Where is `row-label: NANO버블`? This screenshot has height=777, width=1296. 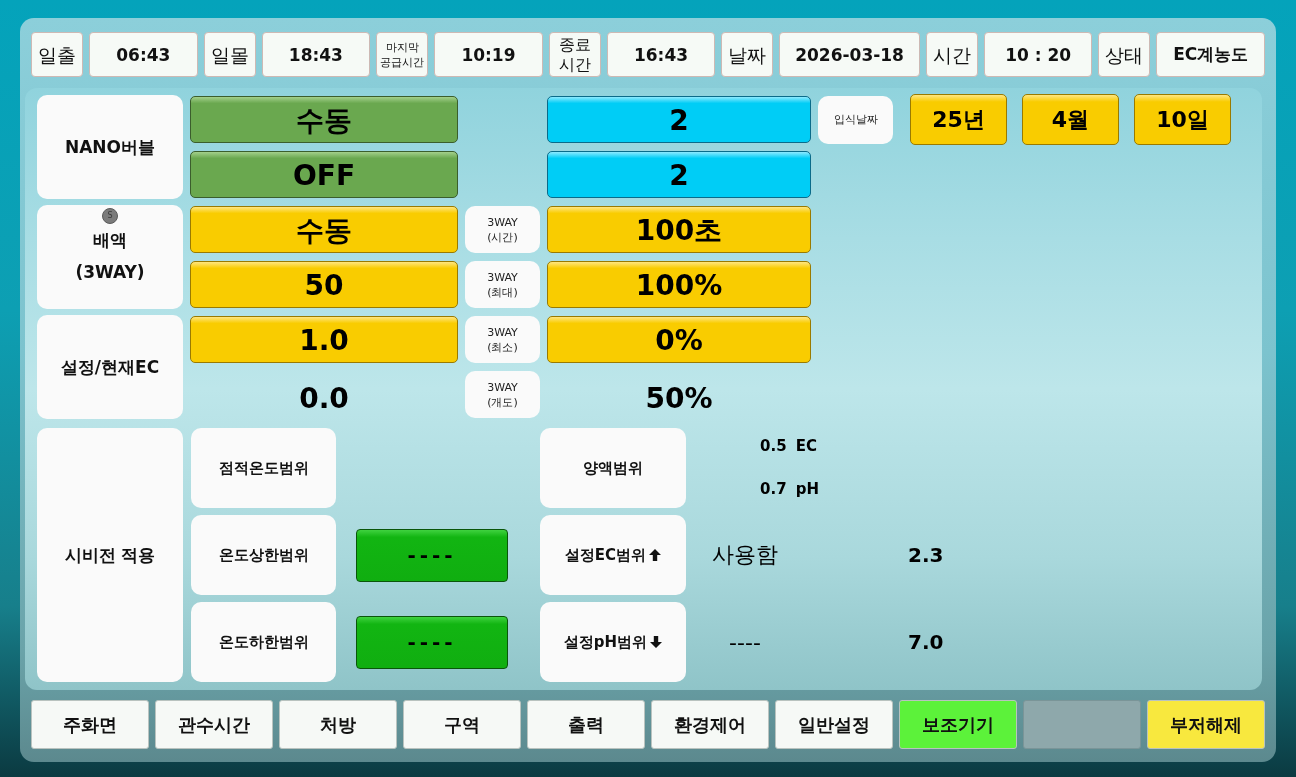 row-label: NANO버블 is located at coordinates (110, 147).